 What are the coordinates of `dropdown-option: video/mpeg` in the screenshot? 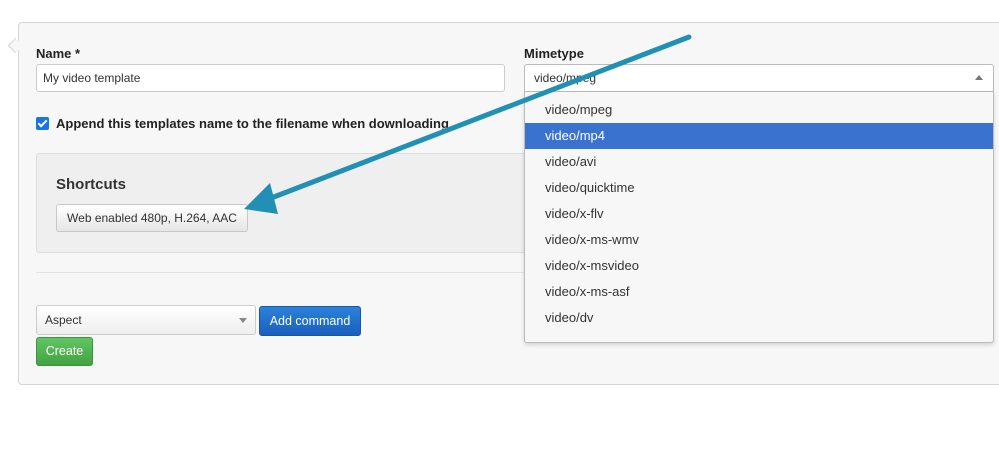 It's located at (759, 110).